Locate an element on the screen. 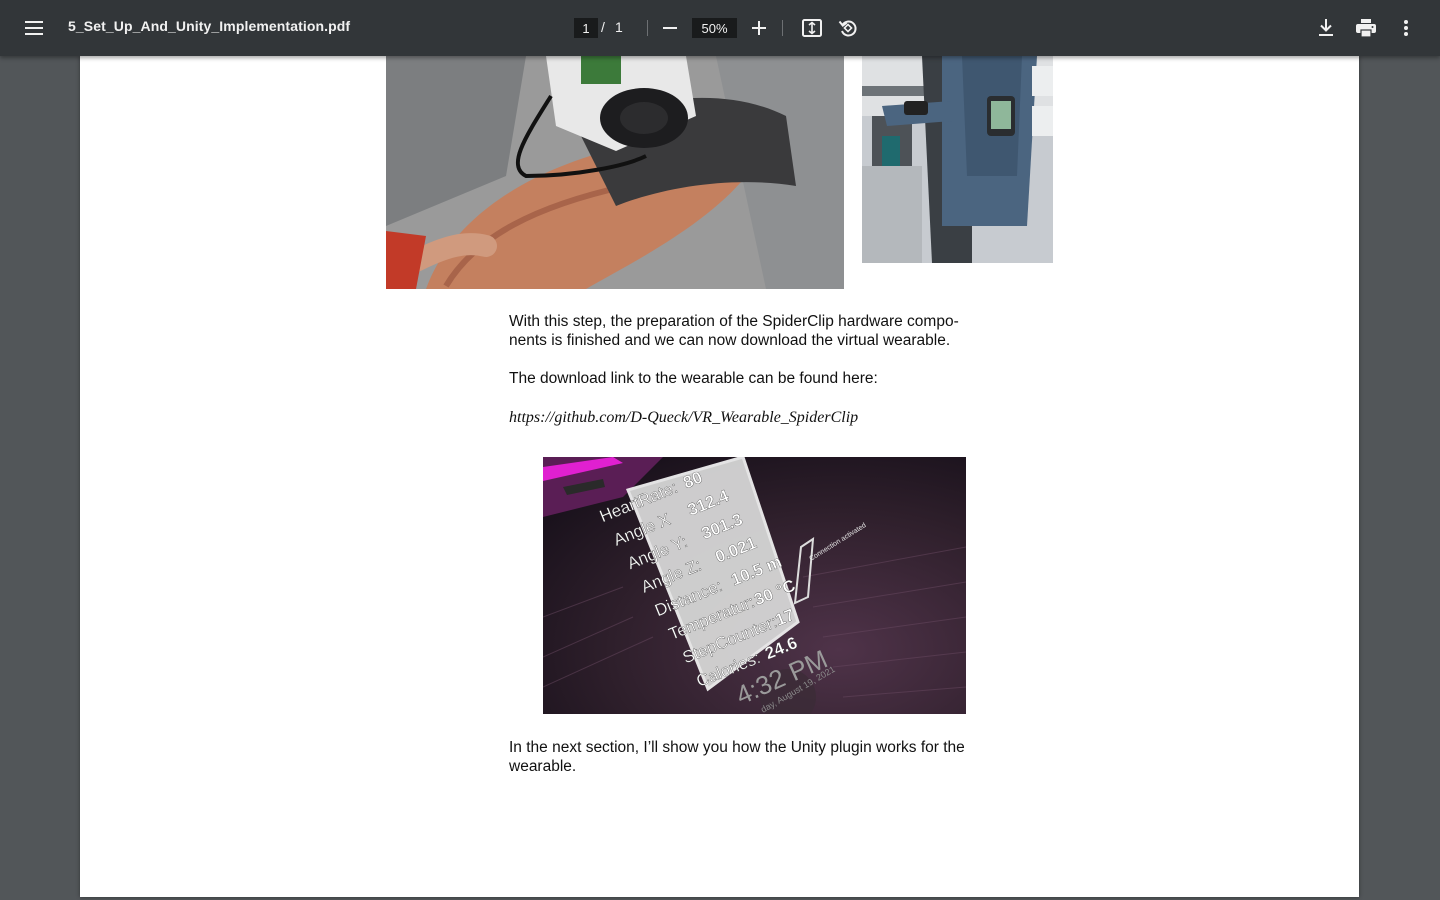 The width and height of the screenshot is (1440, 900). minus-icon is located at coordinates (670, 28).